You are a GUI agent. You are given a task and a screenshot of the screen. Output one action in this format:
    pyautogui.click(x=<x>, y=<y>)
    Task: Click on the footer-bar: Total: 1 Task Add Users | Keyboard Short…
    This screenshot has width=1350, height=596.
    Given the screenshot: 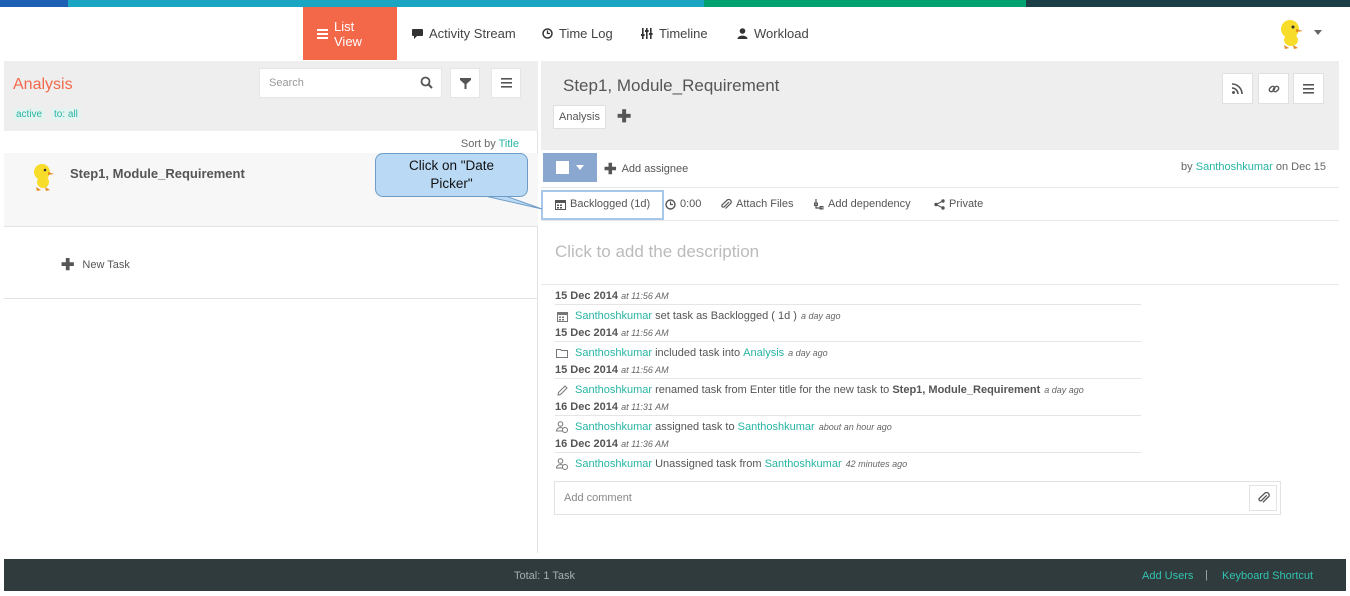 What is the action you would take?
    pyautogui.click(x=675, y=575)
    